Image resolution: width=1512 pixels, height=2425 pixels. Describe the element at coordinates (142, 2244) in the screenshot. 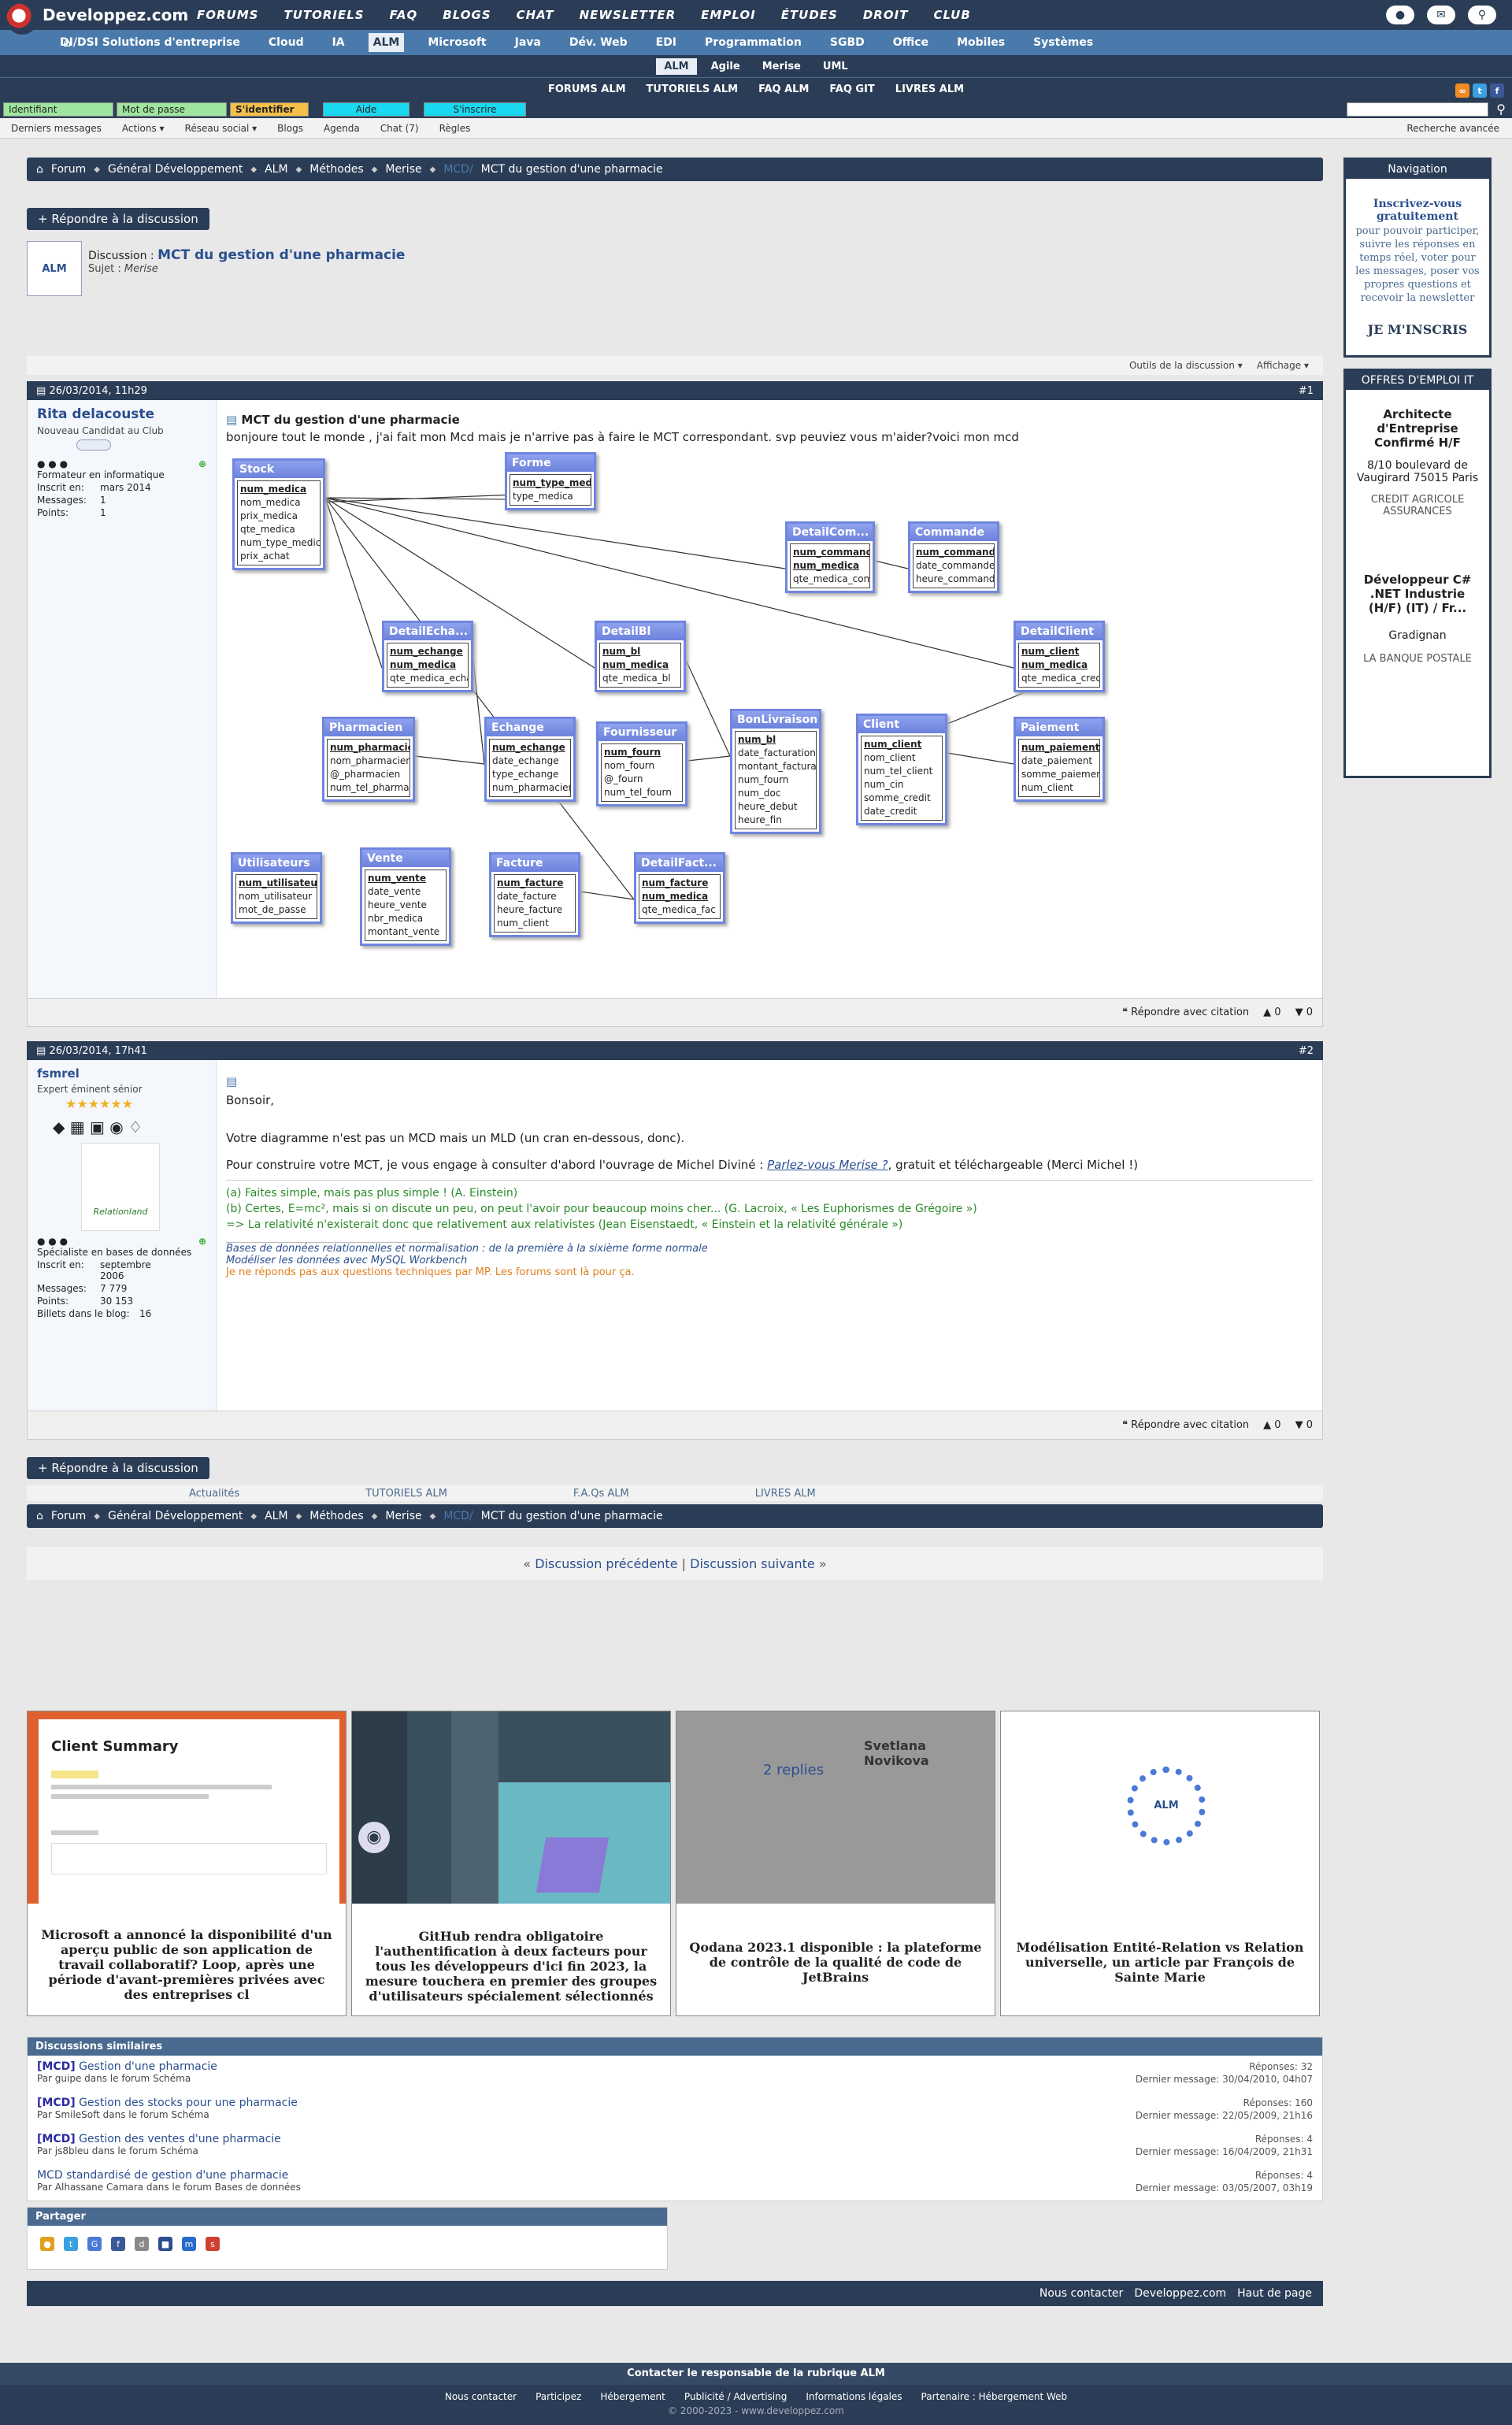

I see `digg-icon: d` at that location.